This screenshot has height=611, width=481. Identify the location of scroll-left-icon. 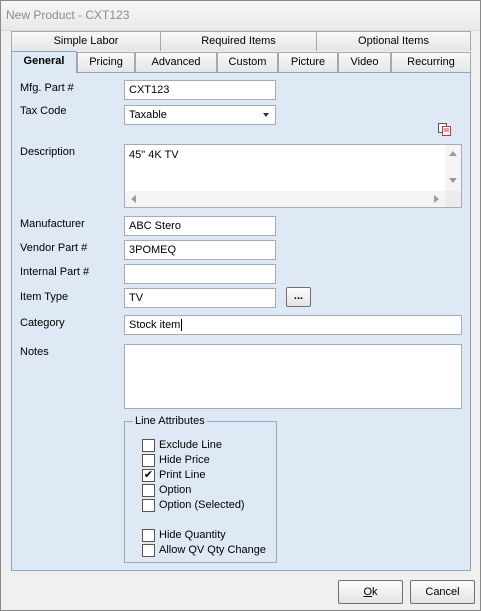
(133, 199).